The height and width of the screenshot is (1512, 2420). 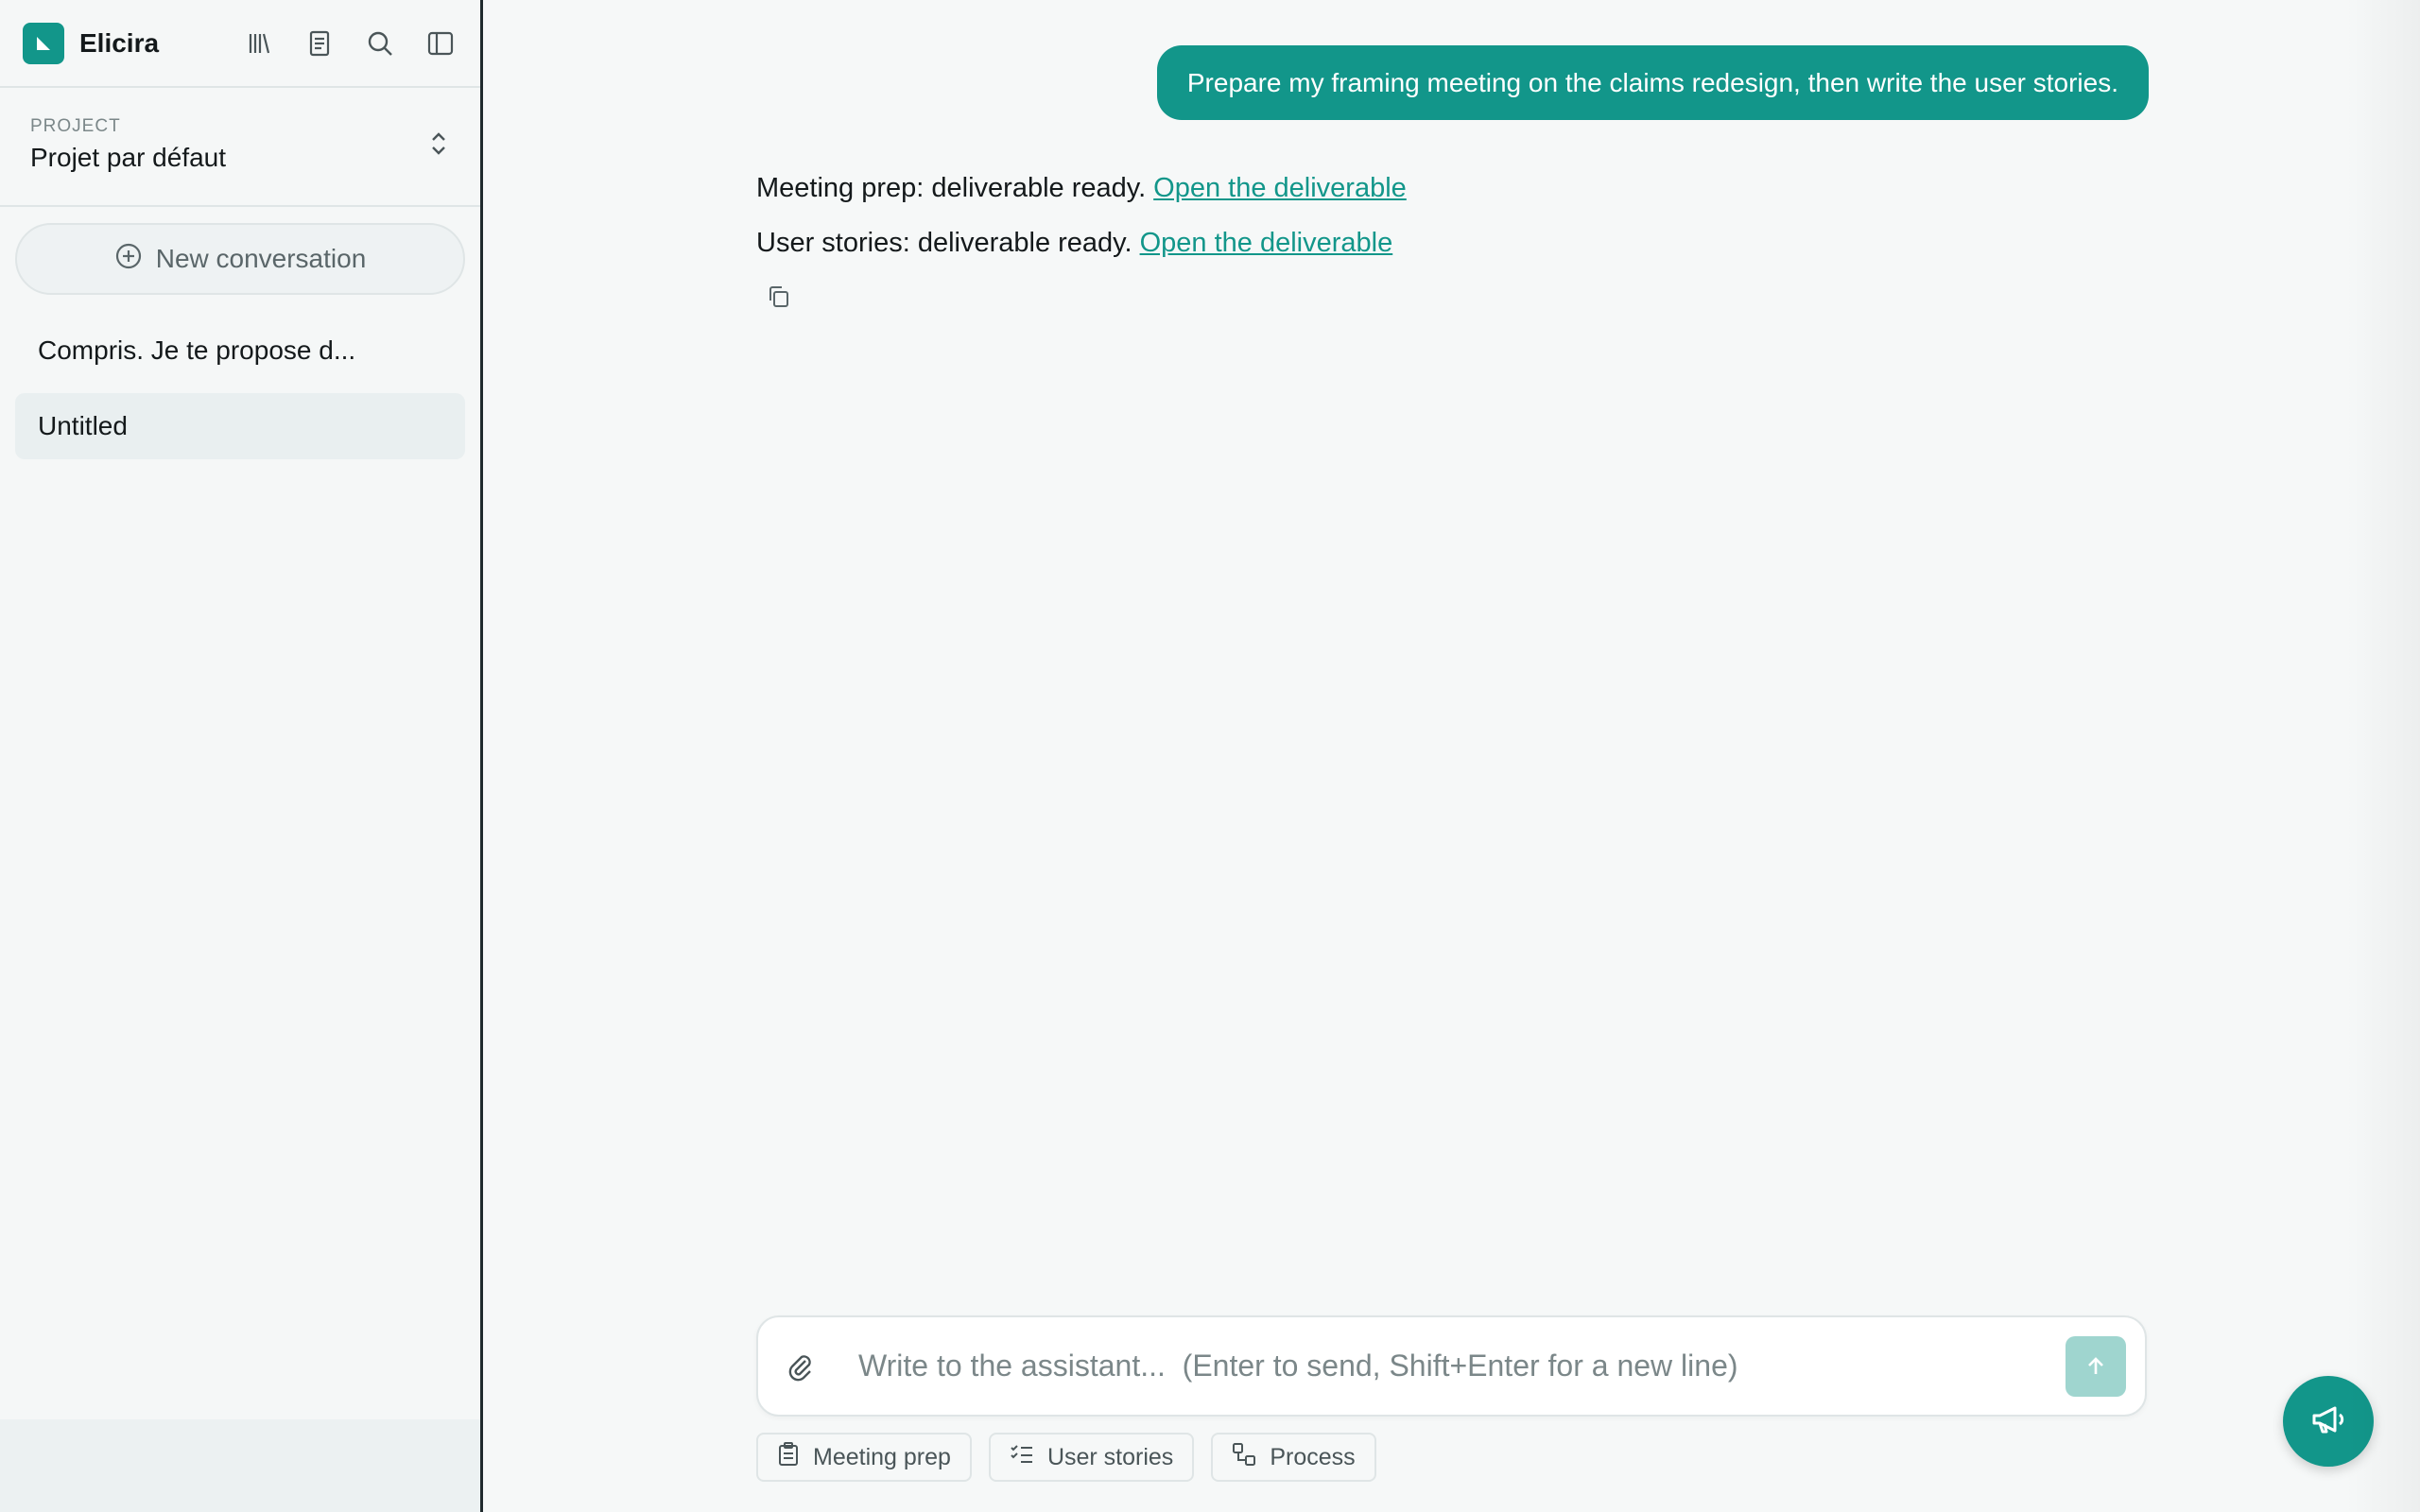 I want to click on project-label: PROJECT, so click(x=75, y=126).